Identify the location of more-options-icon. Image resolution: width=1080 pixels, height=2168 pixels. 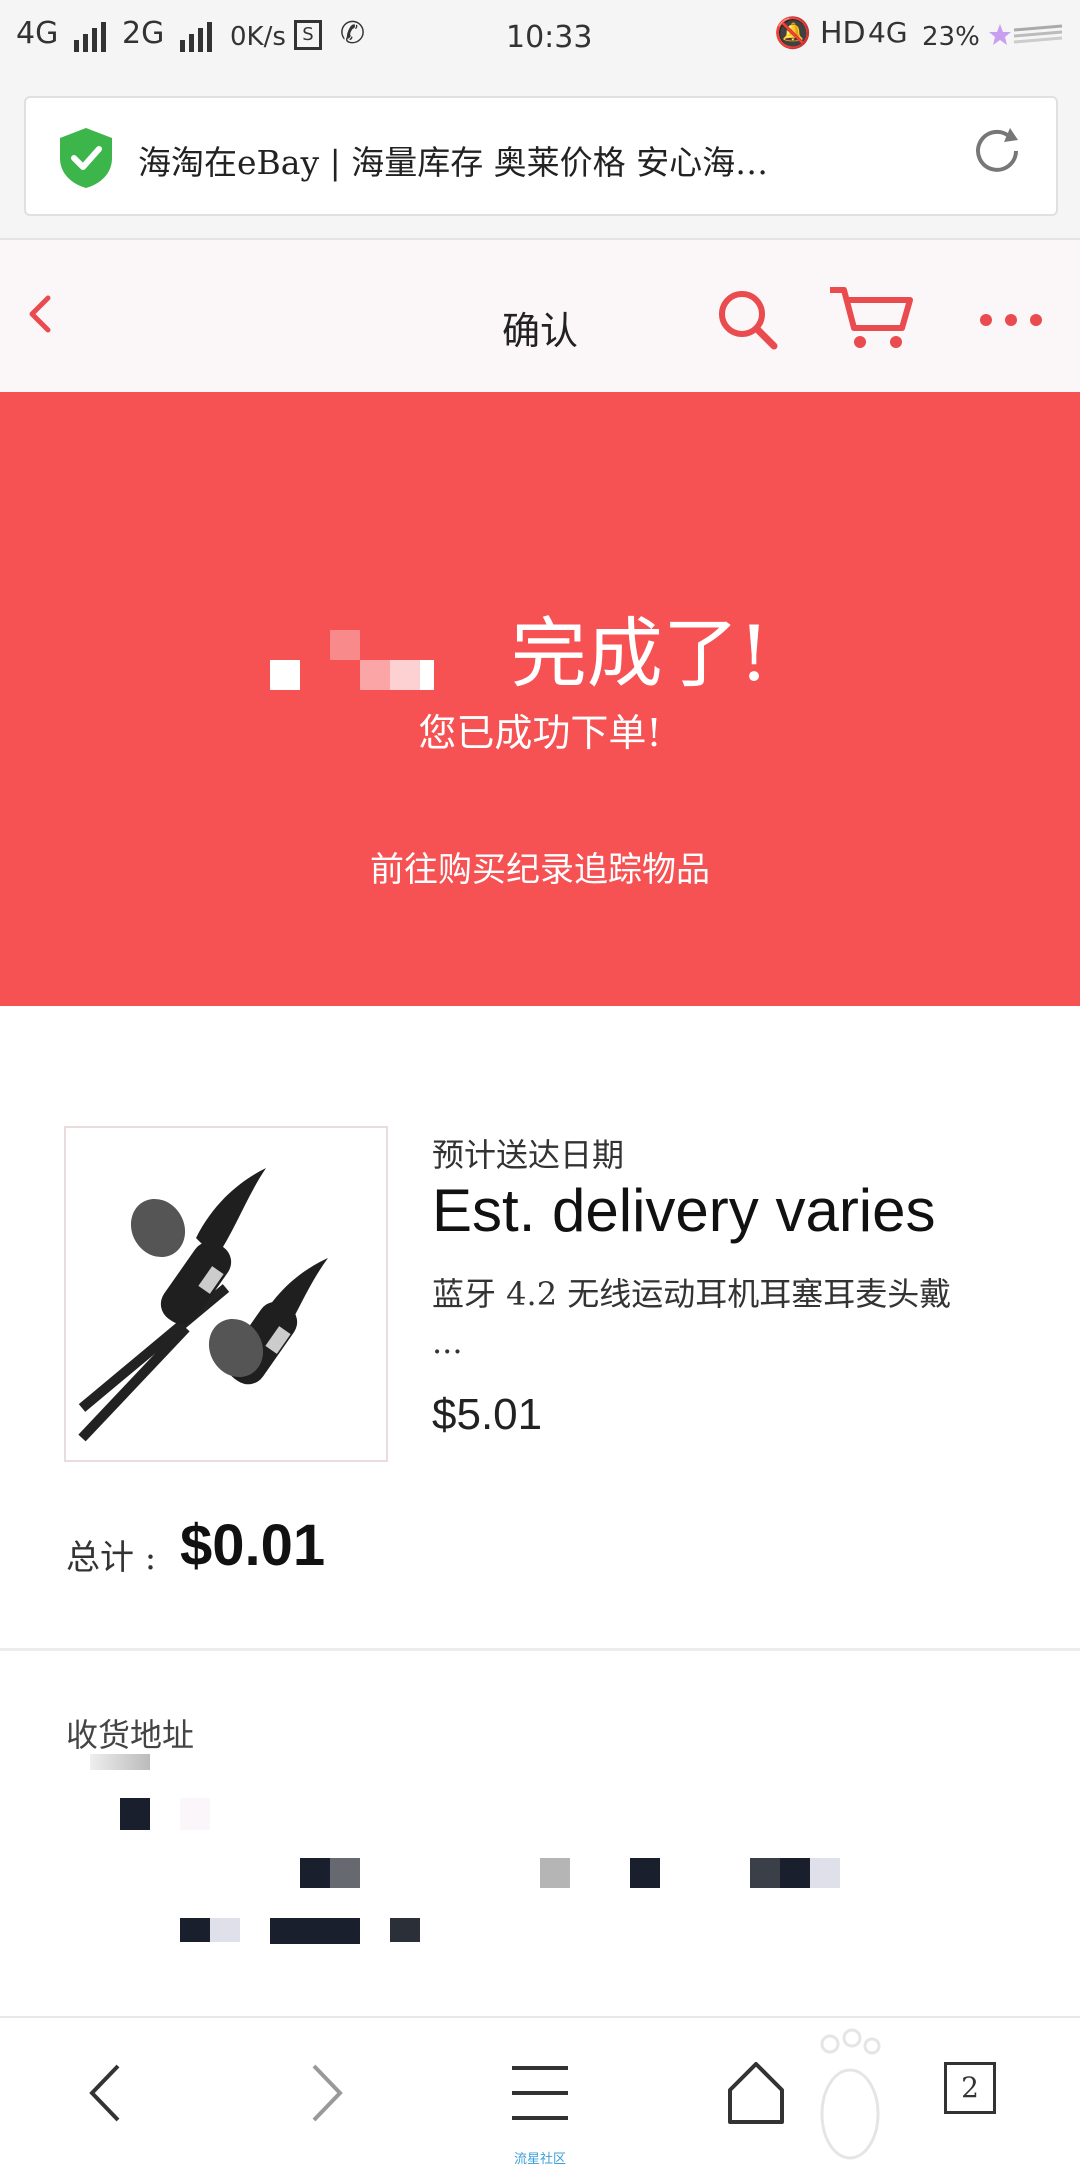
(1011, 320).